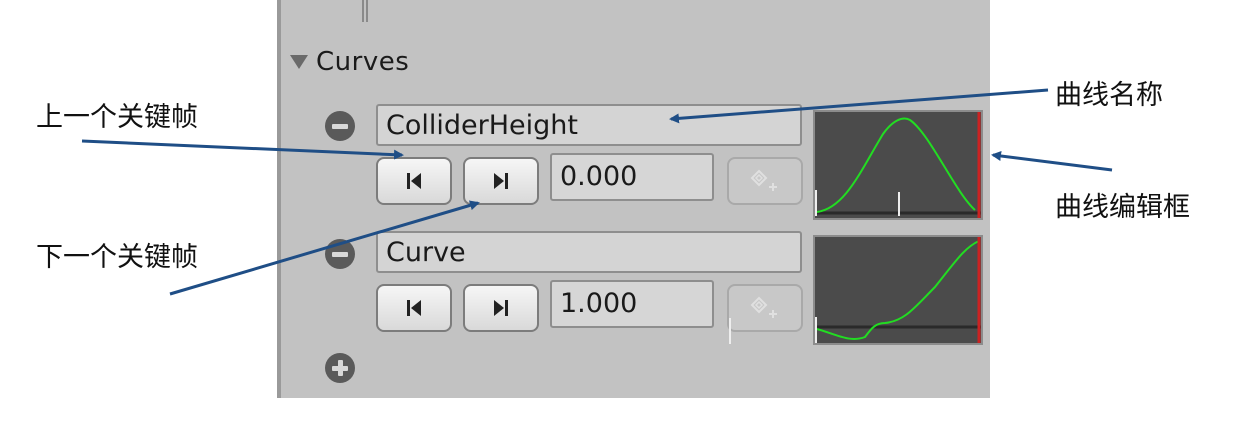 This screenshot has height=439, width=1241. What do you see at coordinates (859, 106) in the screenshot?
I see `arrow-curve-name` at bounding box center [859, 106].